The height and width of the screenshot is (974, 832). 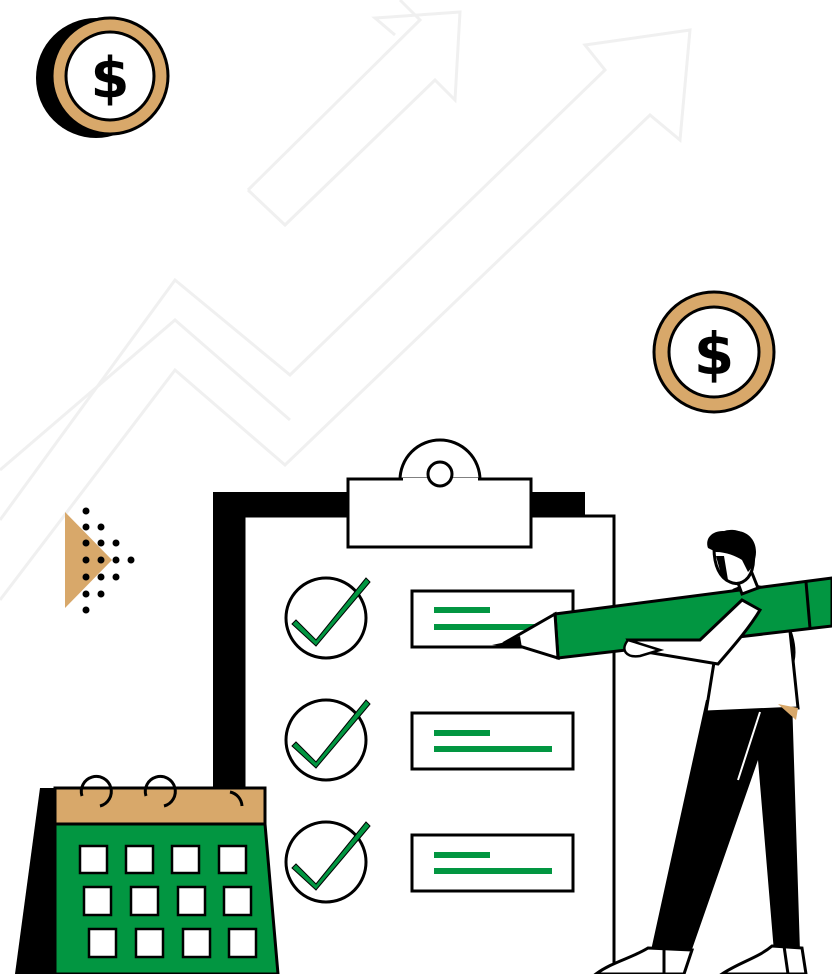 I want to click on calendar-icon, so click(x=147, y=874).